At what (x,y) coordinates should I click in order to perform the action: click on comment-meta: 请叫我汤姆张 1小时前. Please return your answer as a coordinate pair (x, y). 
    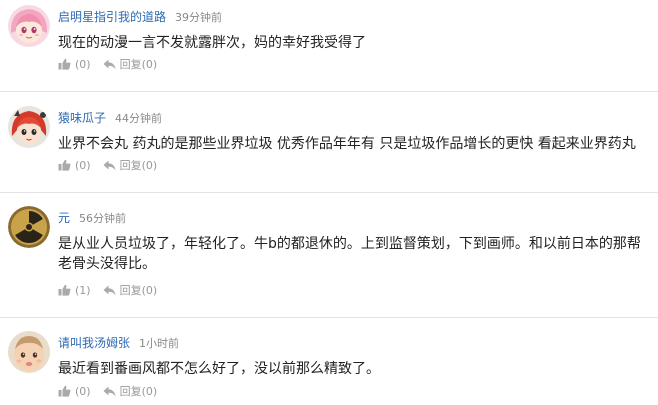
    Looking at the image, I should click on (118, 341).